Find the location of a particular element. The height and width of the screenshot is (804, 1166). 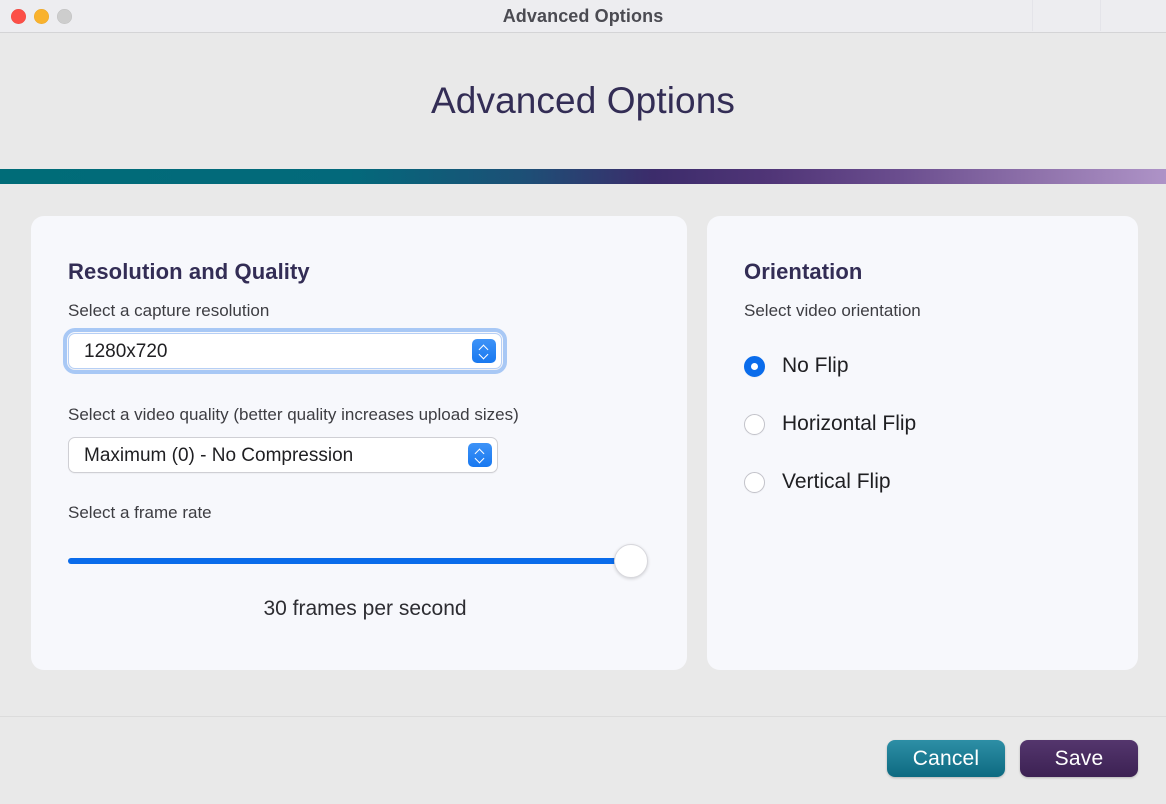

radio-vertical-flip-indicator is located at coordinates (754, 482).